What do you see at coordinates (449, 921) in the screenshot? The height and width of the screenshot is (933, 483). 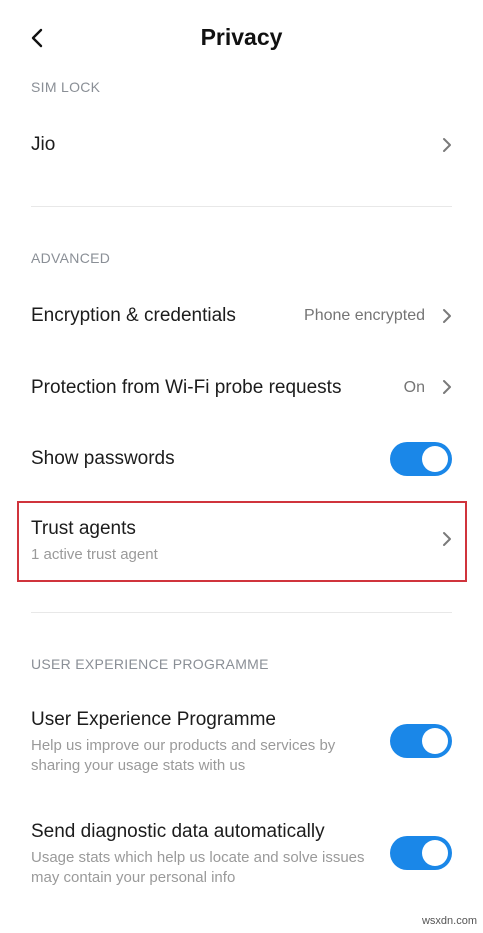 I see `watermark: wsxdn.com` at bounding box center [449, 921].